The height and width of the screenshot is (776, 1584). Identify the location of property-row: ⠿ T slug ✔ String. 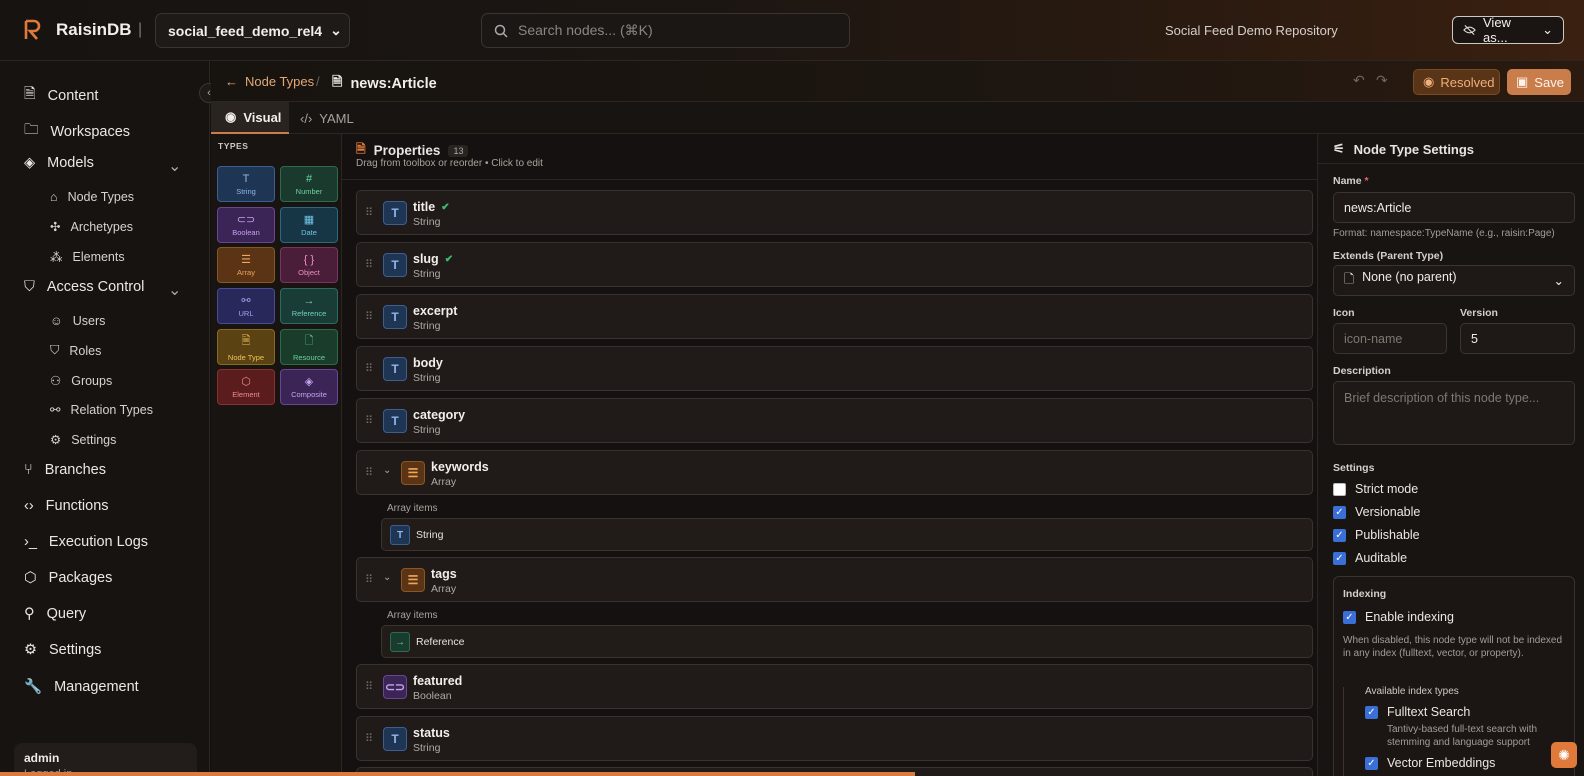
(834, 264).